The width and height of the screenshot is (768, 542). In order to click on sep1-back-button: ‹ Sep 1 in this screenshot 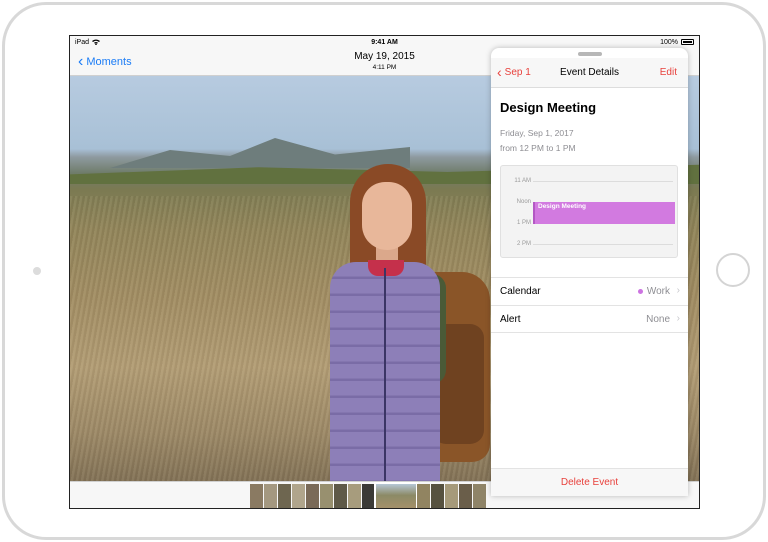, I will do `click(514, 72)`.